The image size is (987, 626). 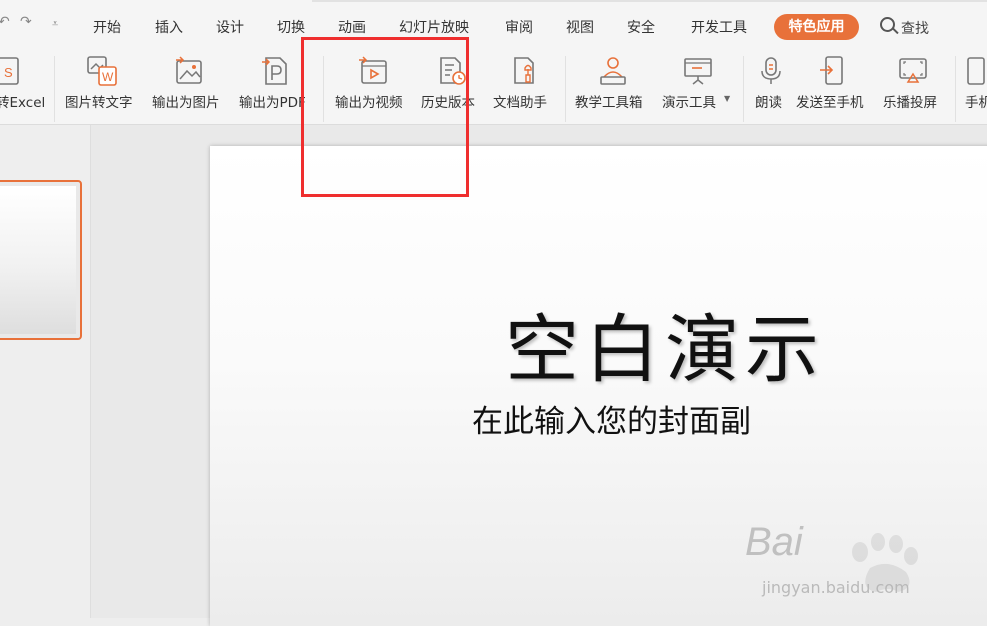 What do you see at coordinates (434, 27) in the screenshot?
I see `tab-slideshow: 幻灯片放映` at bounding box center [434, 27].